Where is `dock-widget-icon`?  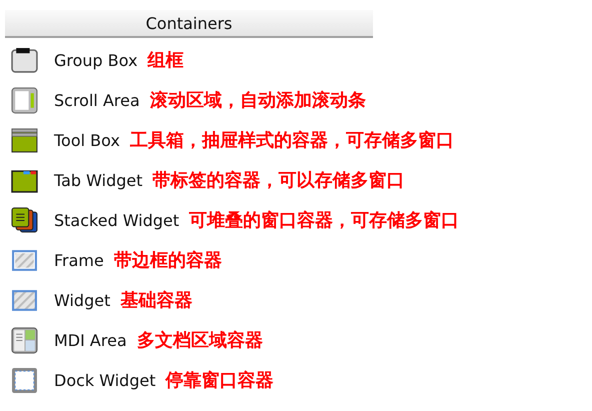
dock-widget-icon is located at coordinates (24, 380).